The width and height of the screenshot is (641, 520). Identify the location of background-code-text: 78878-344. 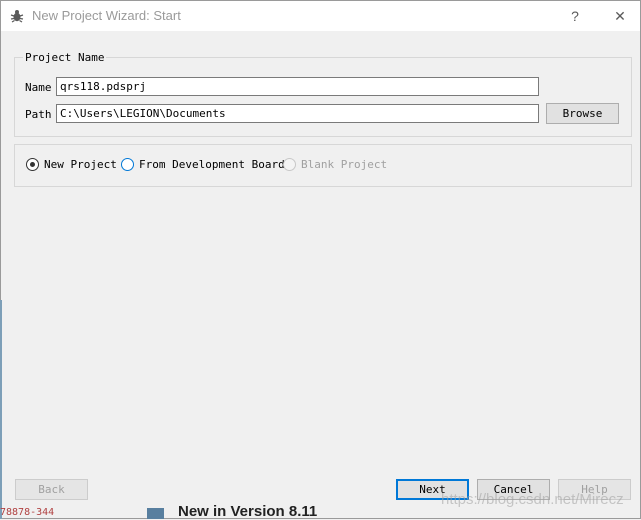
(27, 512).